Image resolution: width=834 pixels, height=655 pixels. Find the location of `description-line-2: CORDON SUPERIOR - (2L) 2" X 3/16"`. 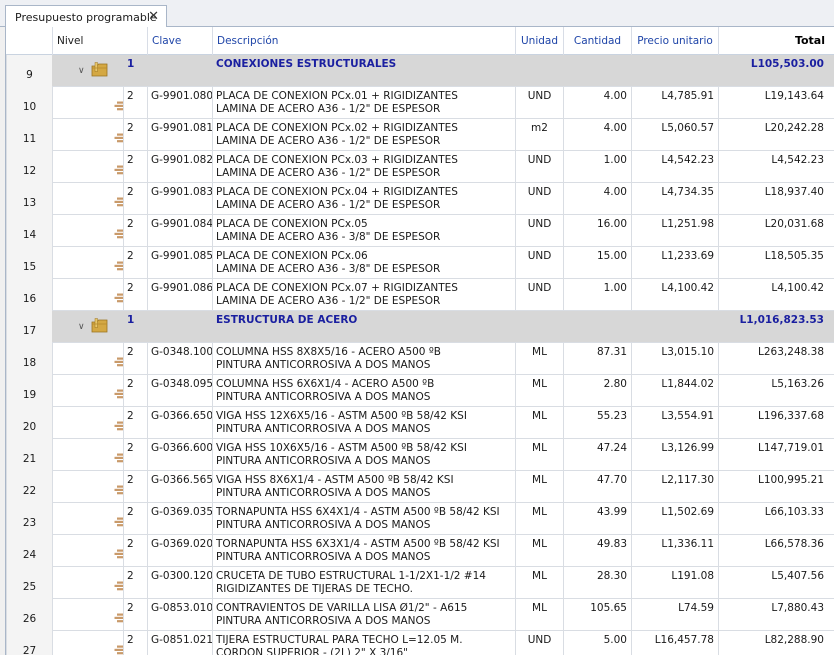

description-line-2: CORDON SUPERIOR - (2L) 2" X 3/16" is located at coordinates (312, 650).